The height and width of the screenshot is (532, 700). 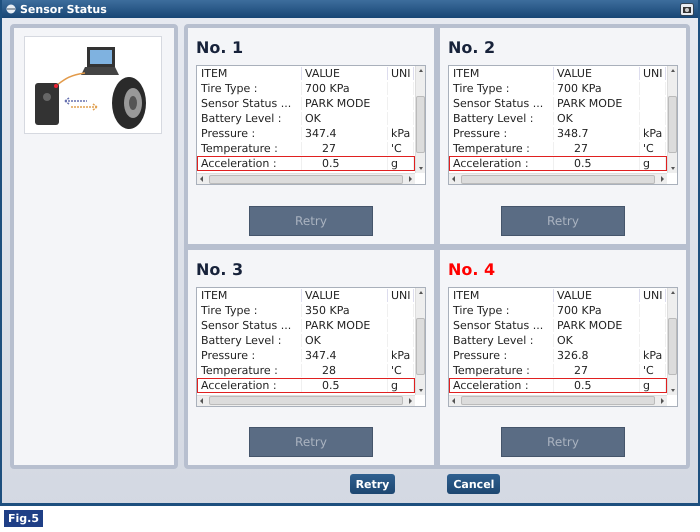 I want to click on camera-icon, so click(x=687, y=9).